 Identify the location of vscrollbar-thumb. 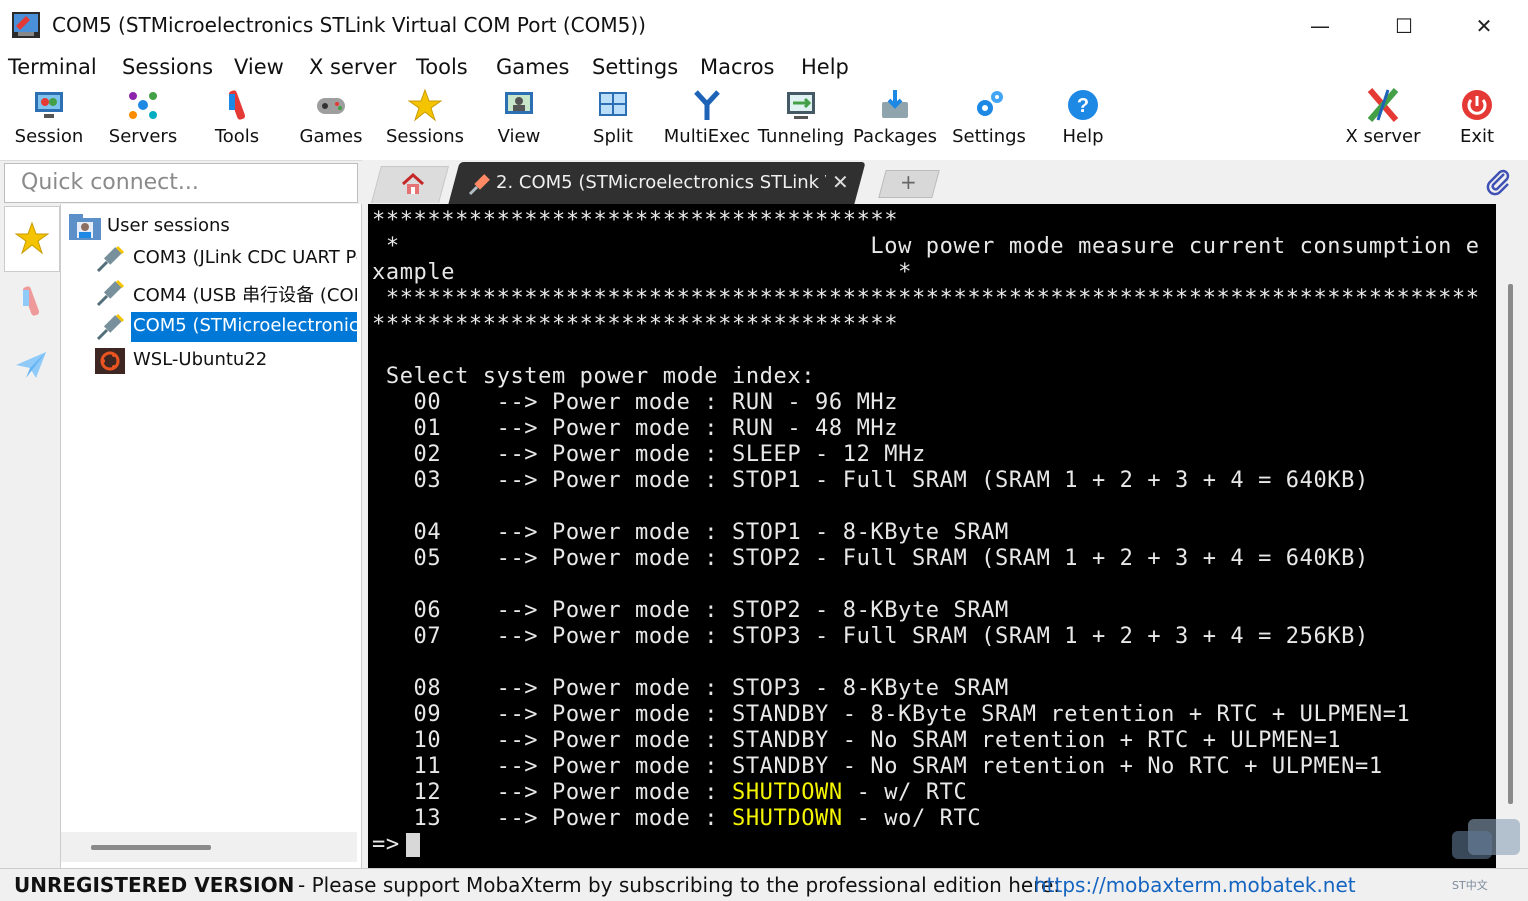
(1510, 544).